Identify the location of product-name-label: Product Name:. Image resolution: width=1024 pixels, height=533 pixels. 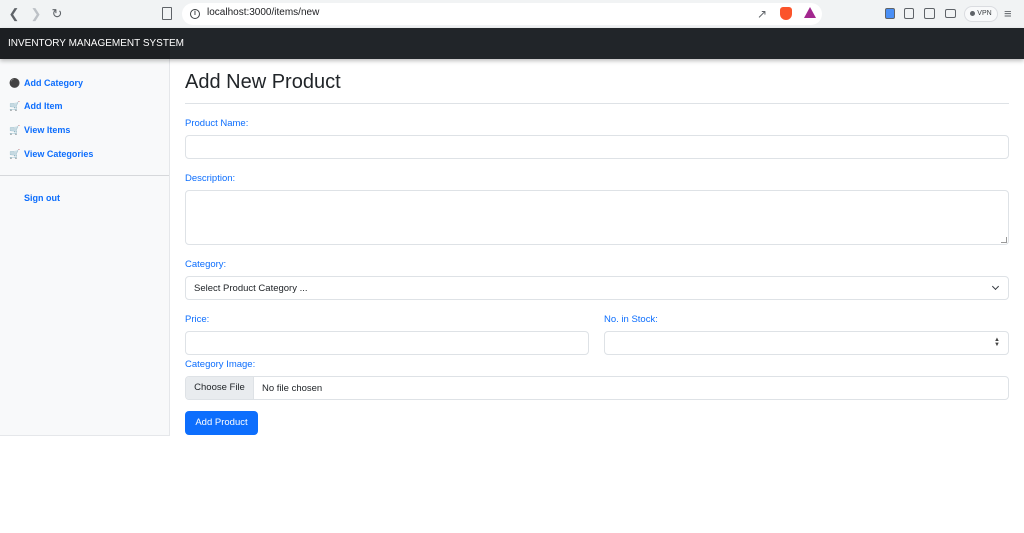
(217, 123).